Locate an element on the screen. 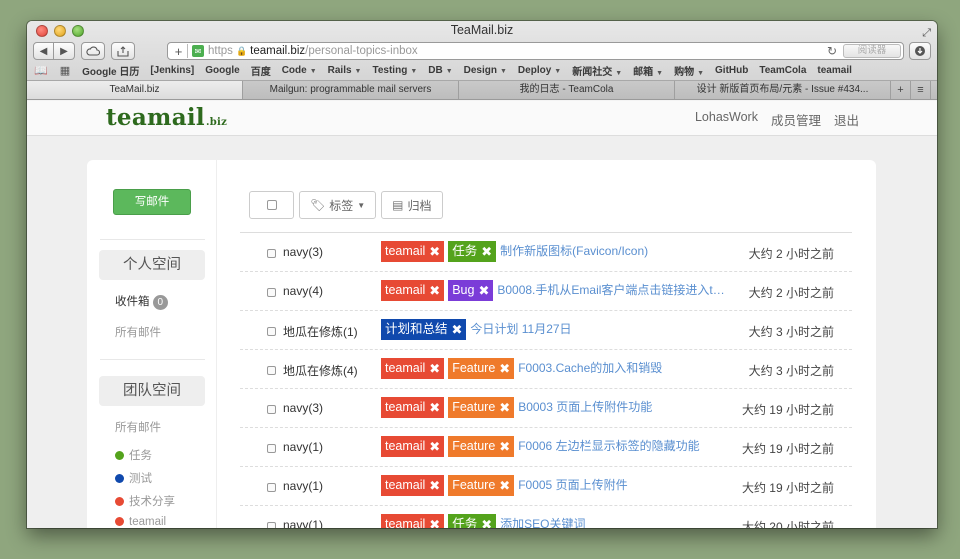 Image resolution: width=960 pixels, height=559 pixels. archive-button: ▤ 归档 is located at coordinates (412, 205).